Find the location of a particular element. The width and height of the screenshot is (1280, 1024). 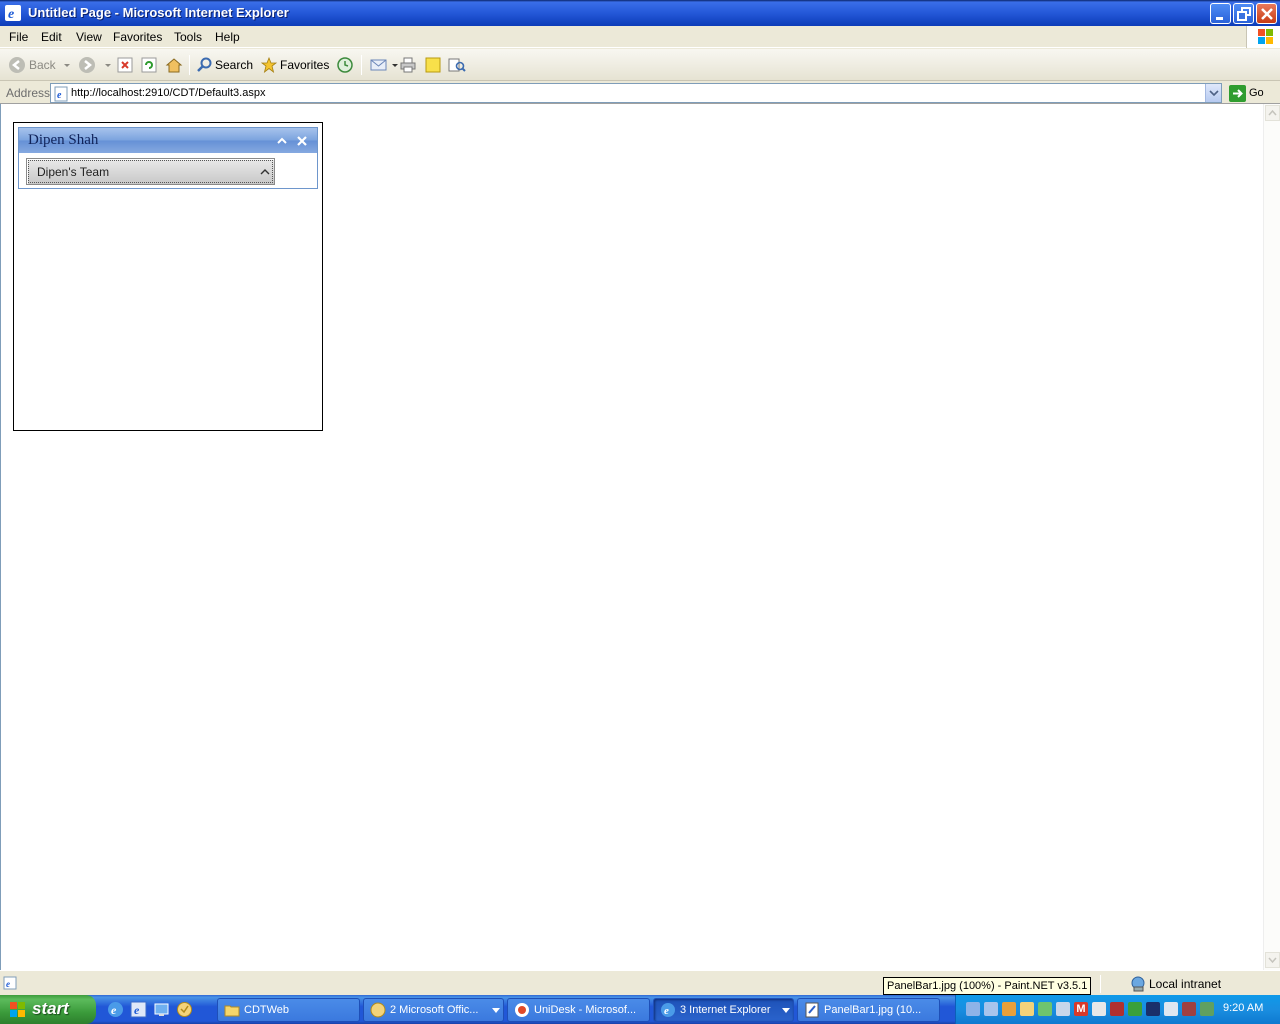

paint-net-icon is located at coordinates (812, 1010).